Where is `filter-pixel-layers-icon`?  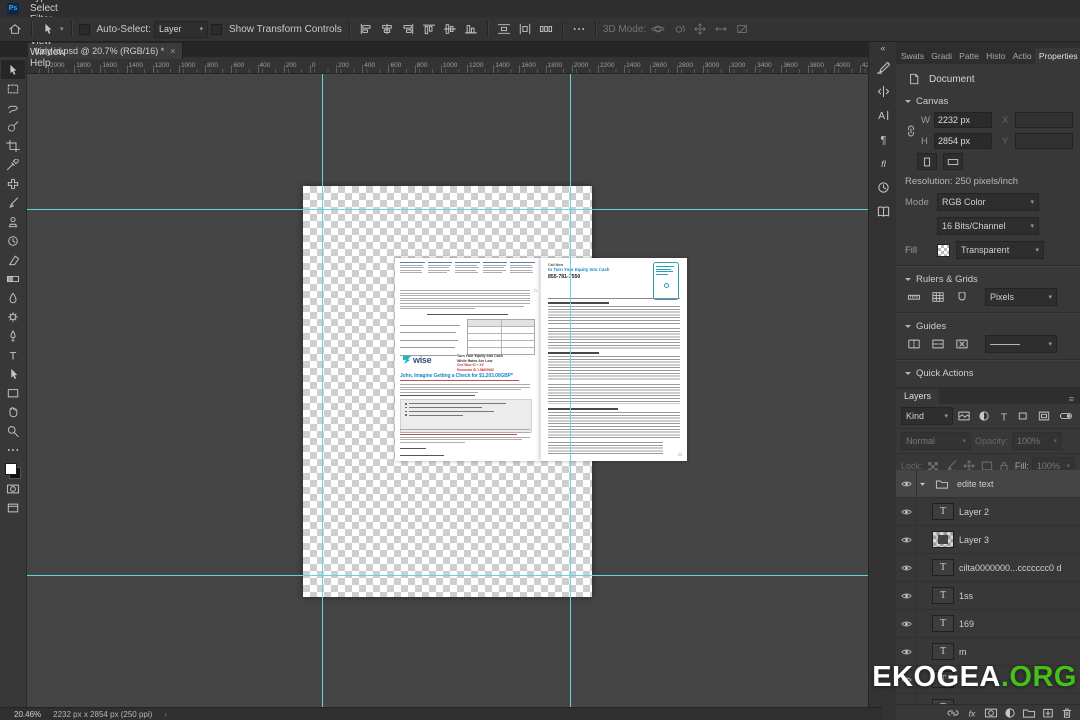 filter-pixel-layers-icon is located at coordinates (964, 416).